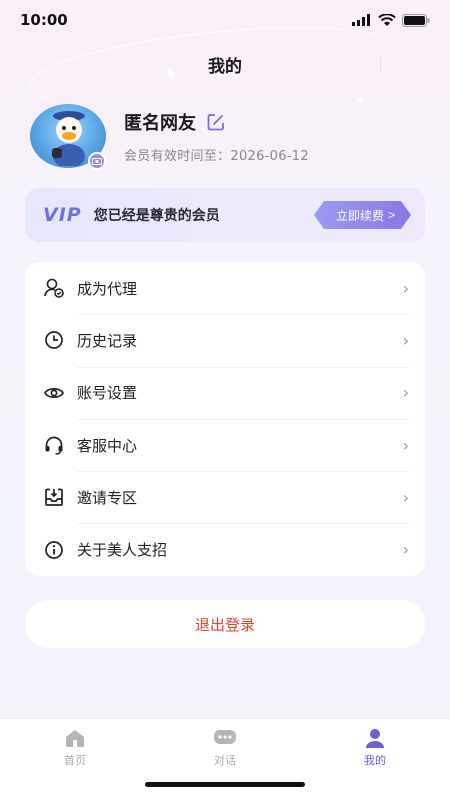 This screenshot has width=450, height=800. Describe the element at coordinates (75, 760) in the screenshot. I see `tab-label: 首页` at that location.